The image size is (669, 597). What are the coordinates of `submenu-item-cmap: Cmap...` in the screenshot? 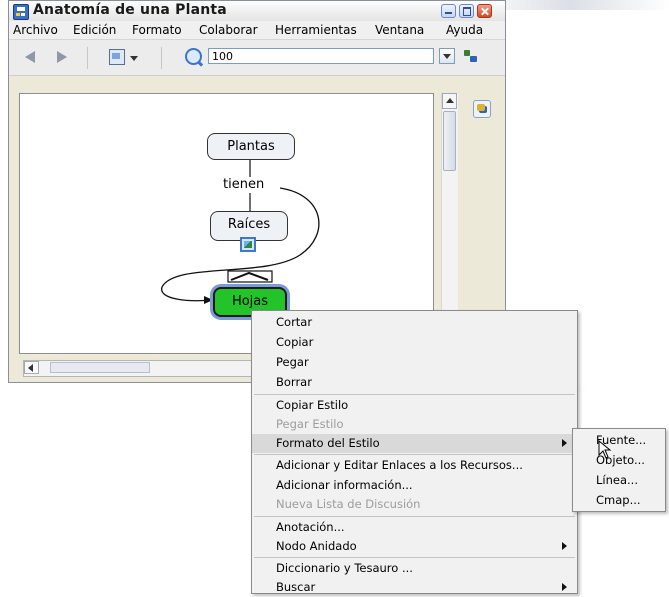 It's located at (619, 500).